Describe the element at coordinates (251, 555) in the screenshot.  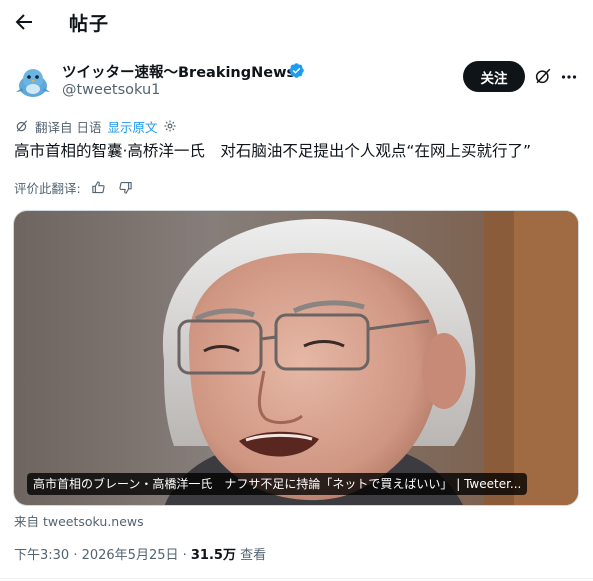
I see `views-label: 查看` at that location.